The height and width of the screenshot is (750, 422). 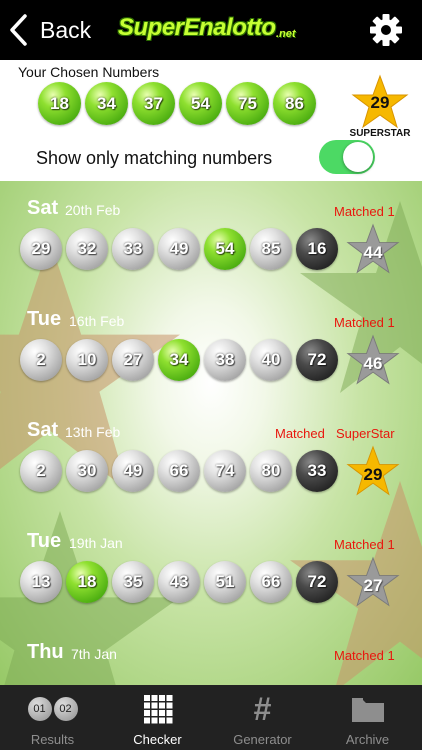 I want to click on draw-ball: 40, so click(x=271, y=360).